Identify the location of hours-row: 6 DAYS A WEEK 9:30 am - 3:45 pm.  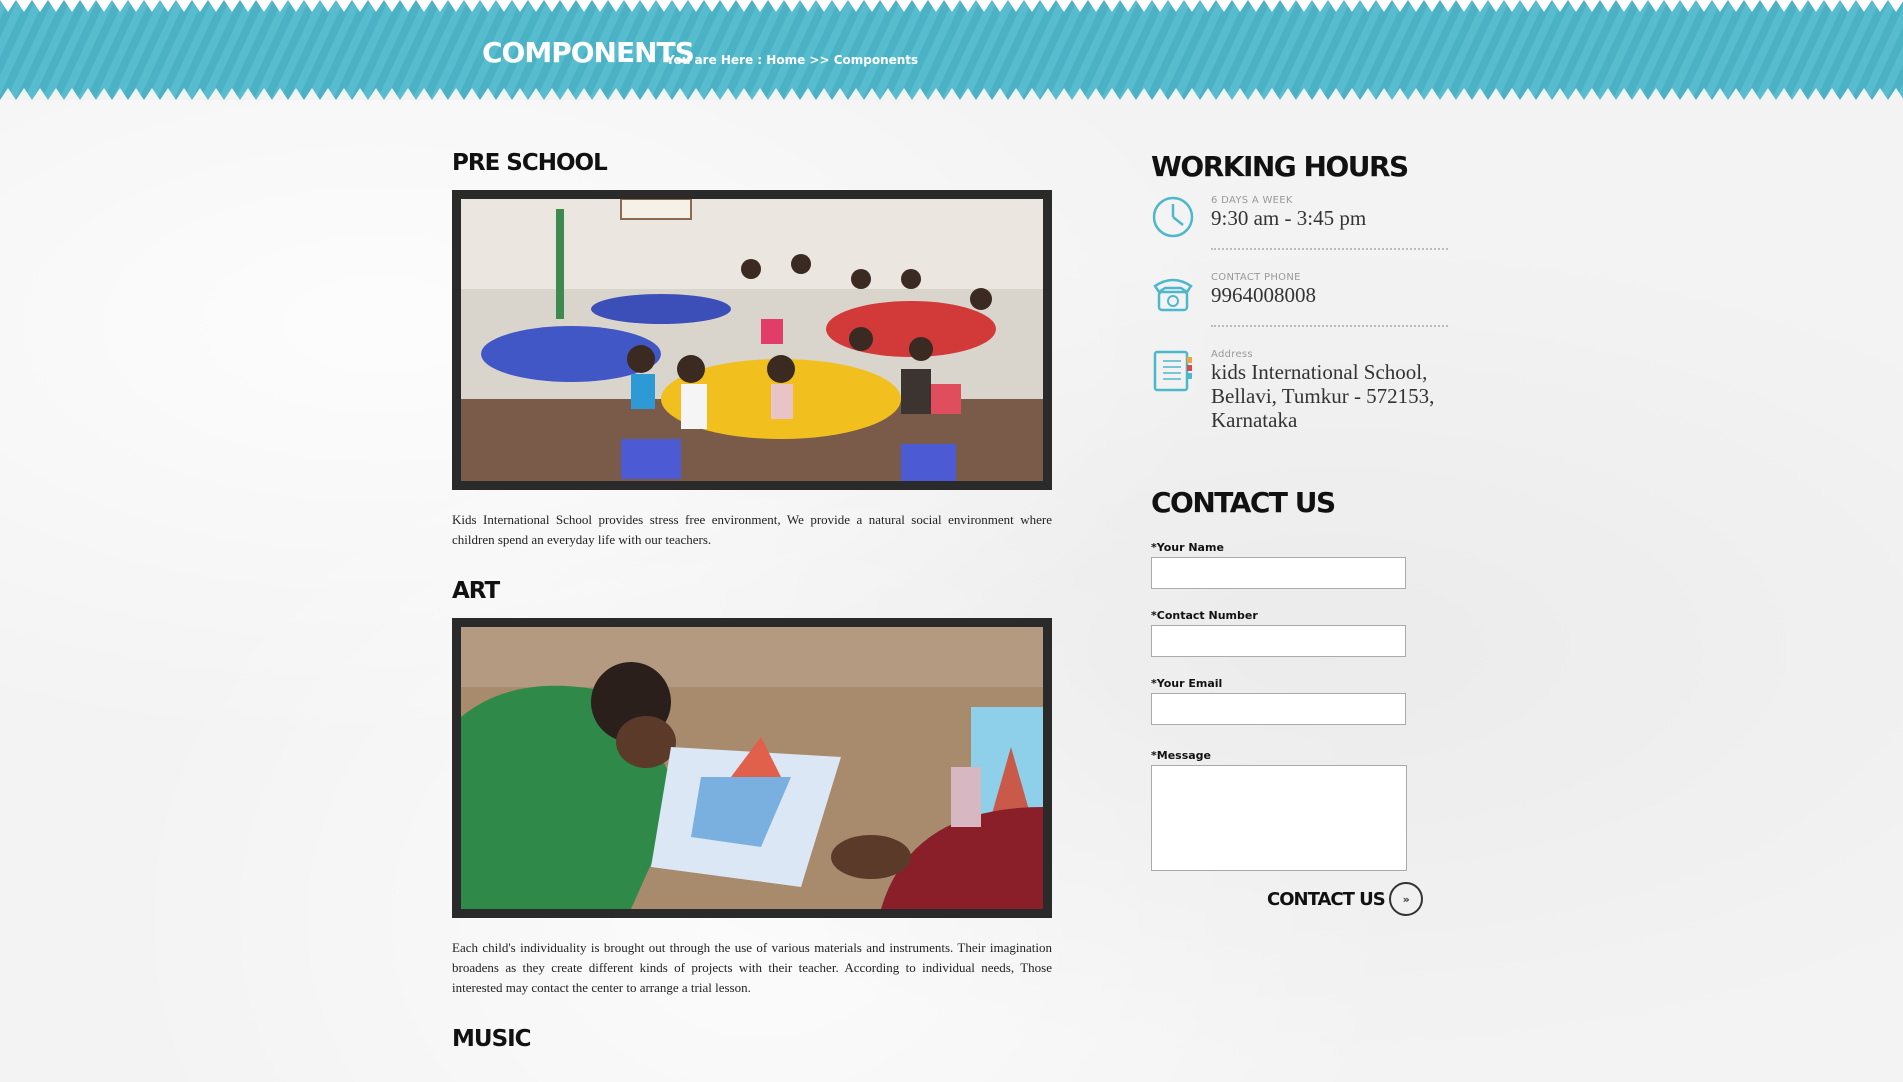
(1301, 216).